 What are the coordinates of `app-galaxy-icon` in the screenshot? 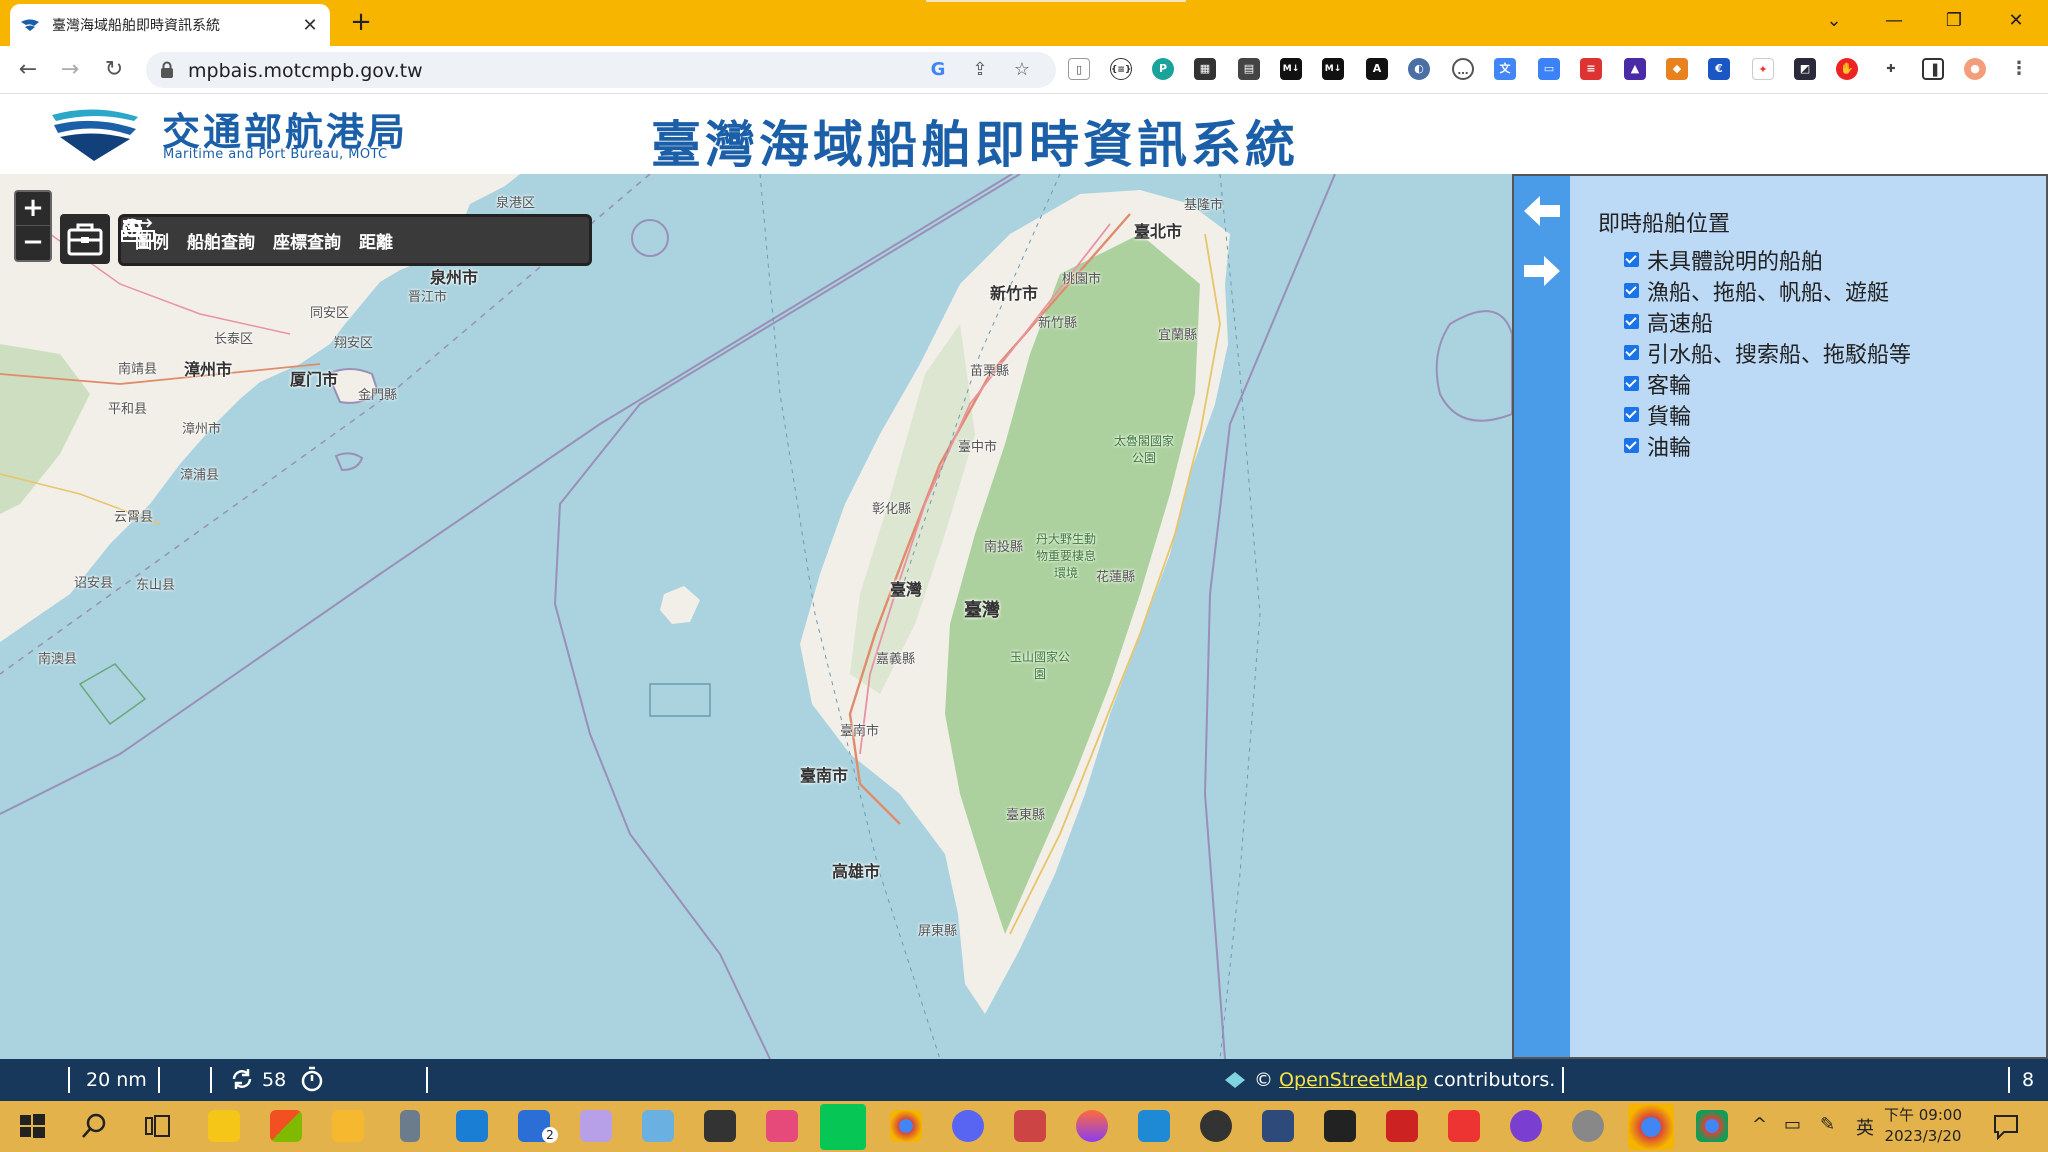 It's located at (1526, 1126).